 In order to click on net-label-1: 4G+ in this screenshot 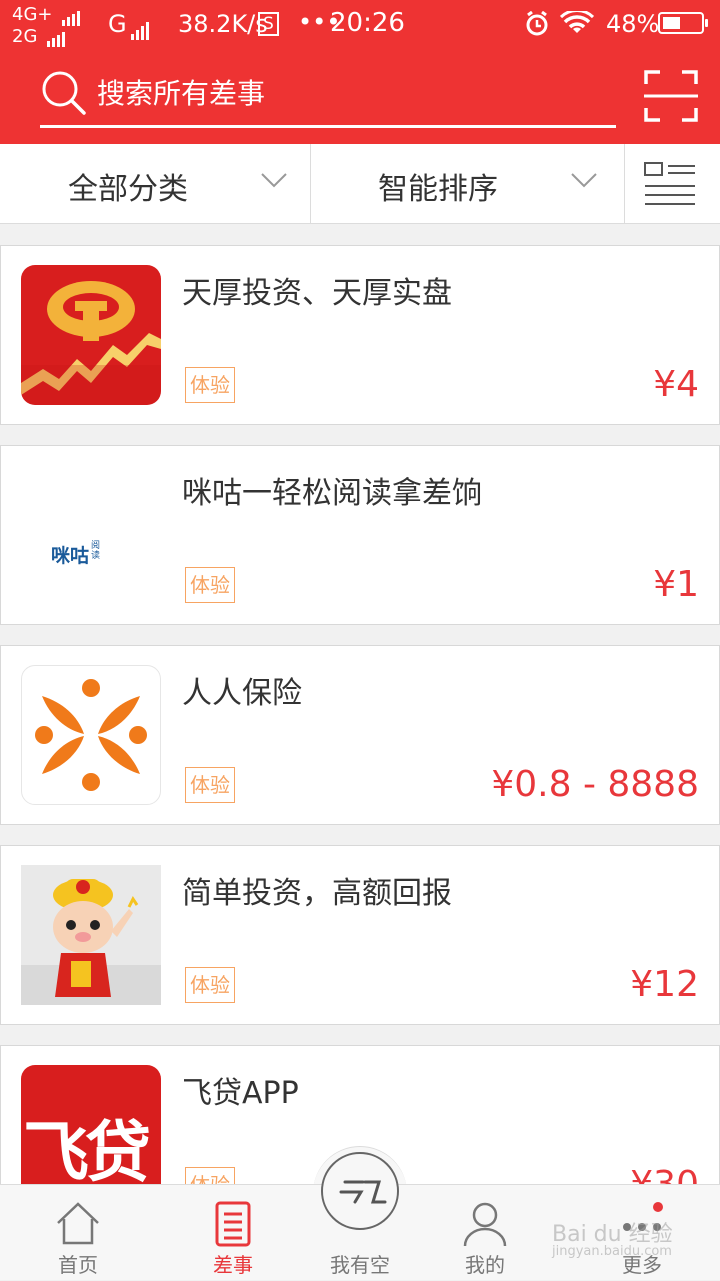, I will do `click(32, 14)`.